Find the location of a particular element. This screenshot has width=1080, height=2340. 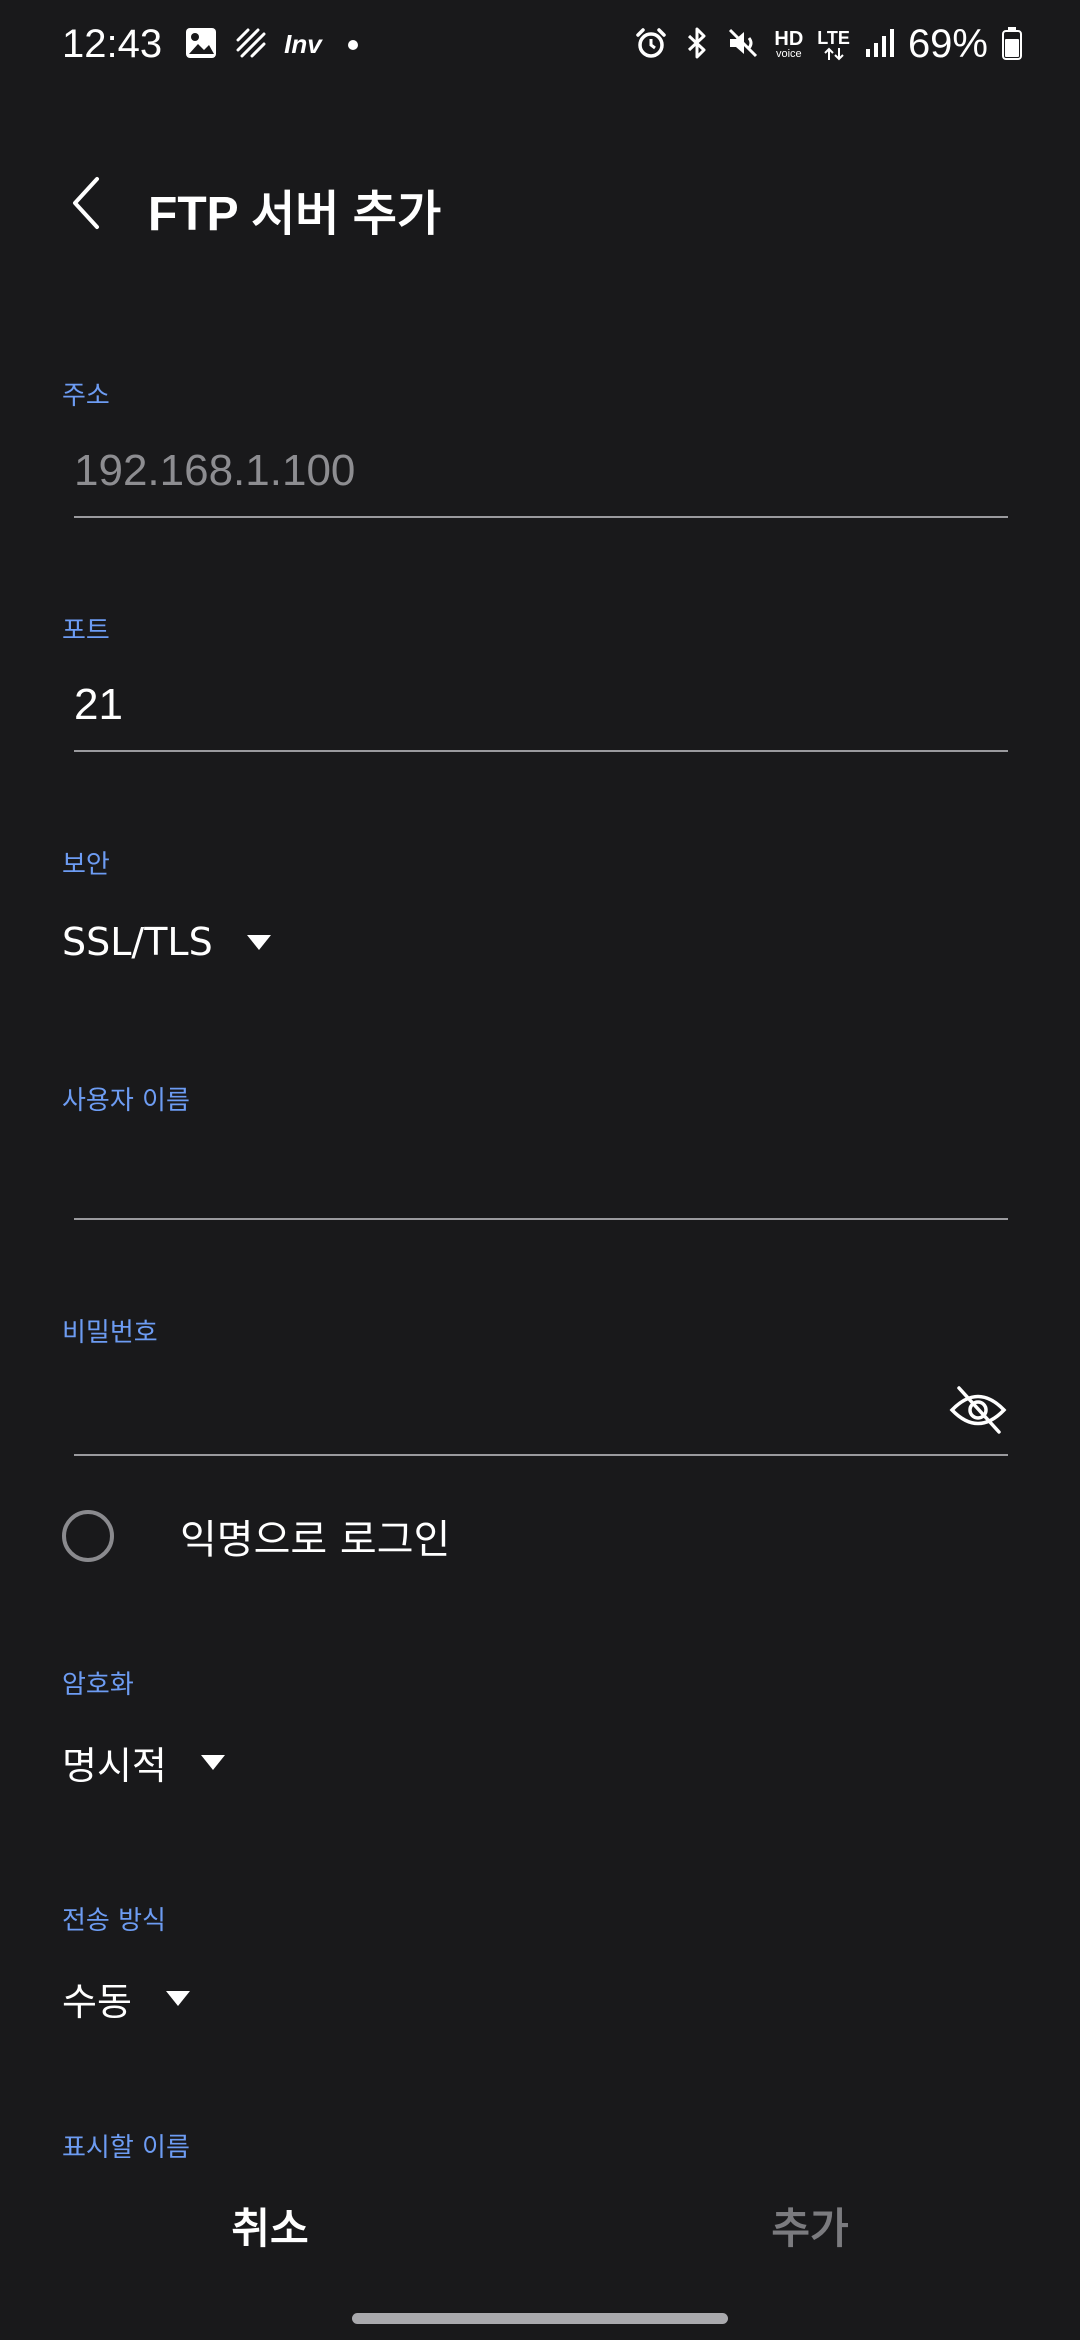

display-name-label-container: 표시할 이름 is located at coordinates (212, 2143).